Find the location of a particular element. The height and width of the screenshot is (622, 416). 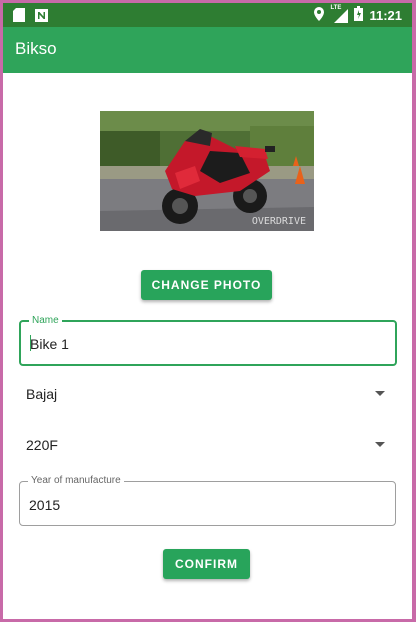

name-field: Name Bike 1 is located at coordinates (208, 340).